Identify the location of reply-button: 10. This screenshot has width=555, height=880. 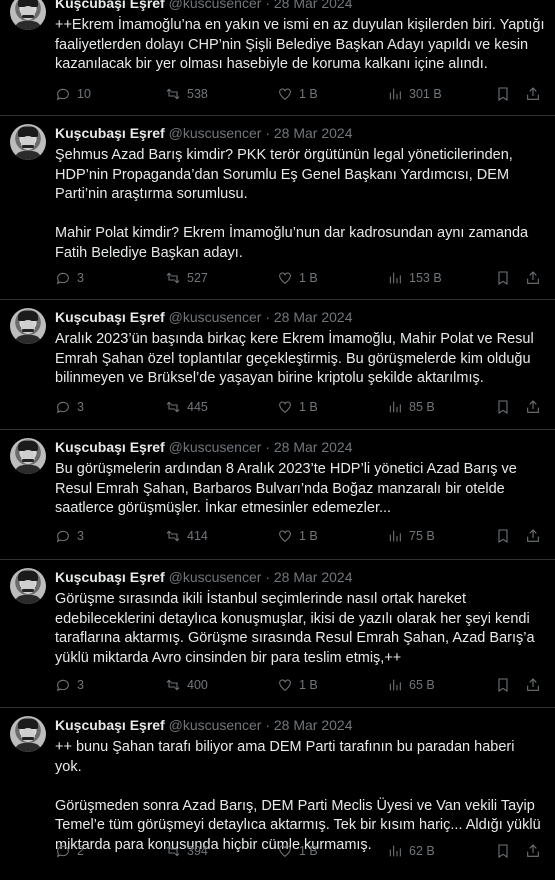
(73, 94).